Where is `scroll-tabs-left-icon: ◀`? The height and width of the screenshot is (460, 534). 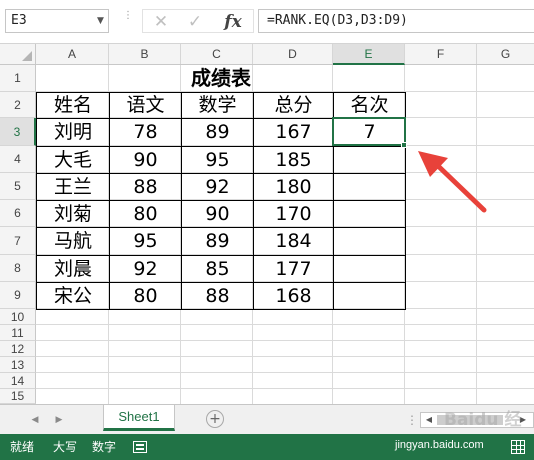
scroll-tabs-left-icon: ◀ is located at coordinates (35, 420).